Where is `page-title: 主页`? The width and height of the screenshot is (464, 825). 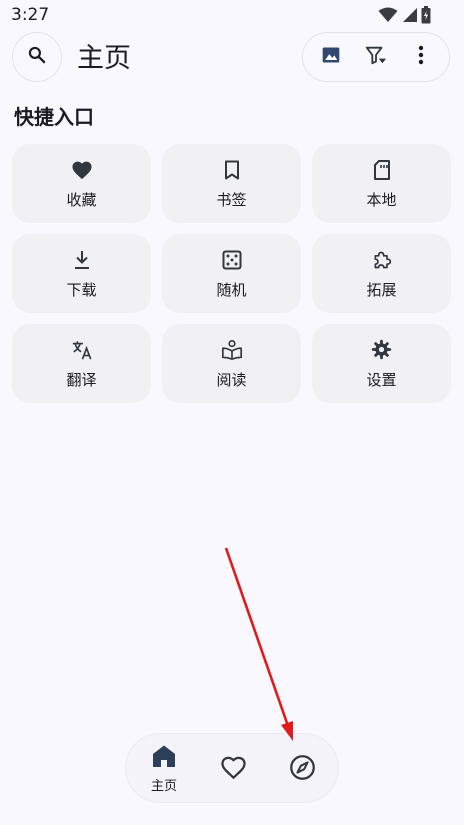
page-title: 主页 is located at coordinates (104, 58).